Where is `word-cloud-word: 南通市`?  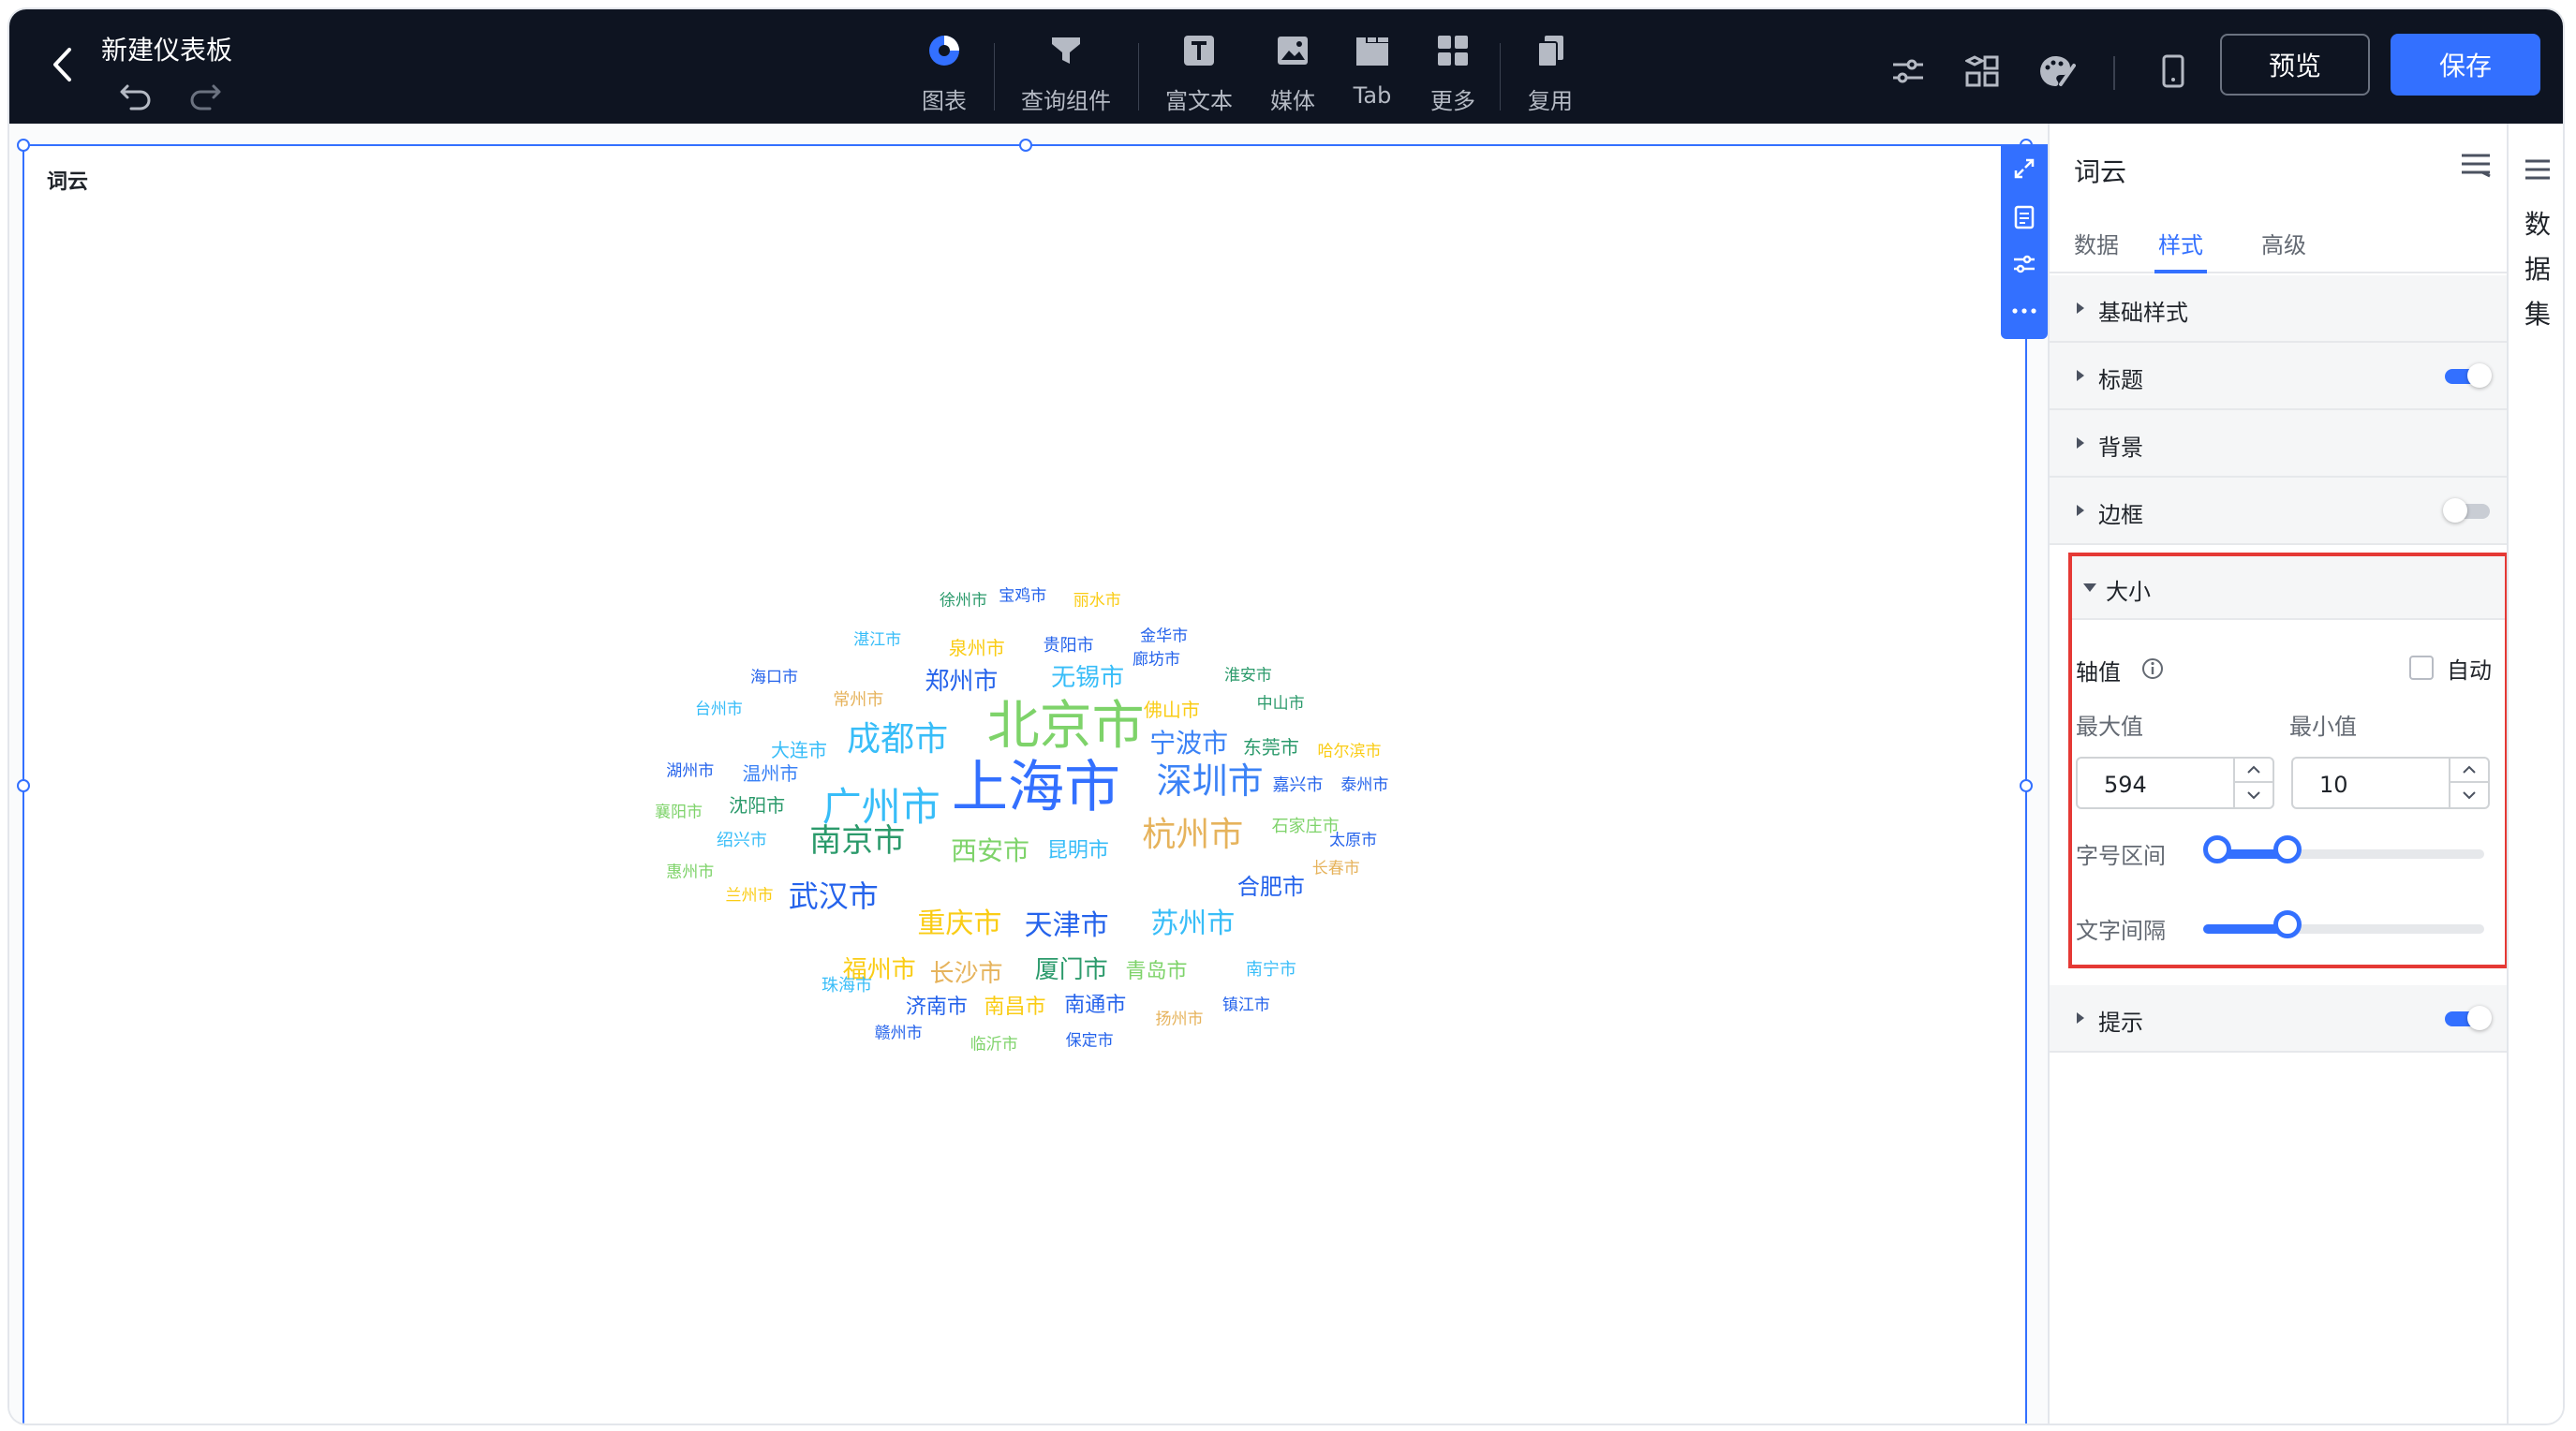
word-cloud-word: 南通市 is located at coordinates (1095, 1006).